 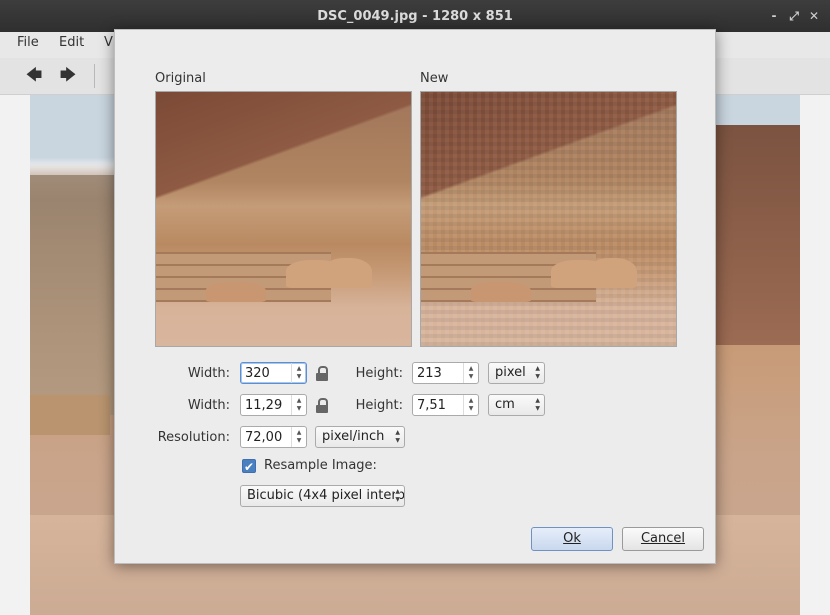 I want to click on ok-button: Ok, so click(x=572, y=539).